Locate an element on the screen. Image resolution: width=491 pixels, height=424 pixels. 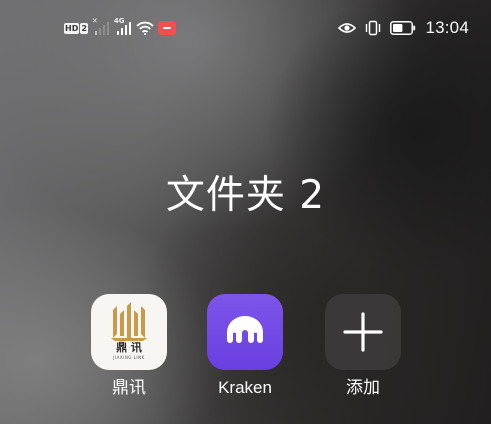
hd-2-icon: HD 2 is located at coordinates (76, 28).